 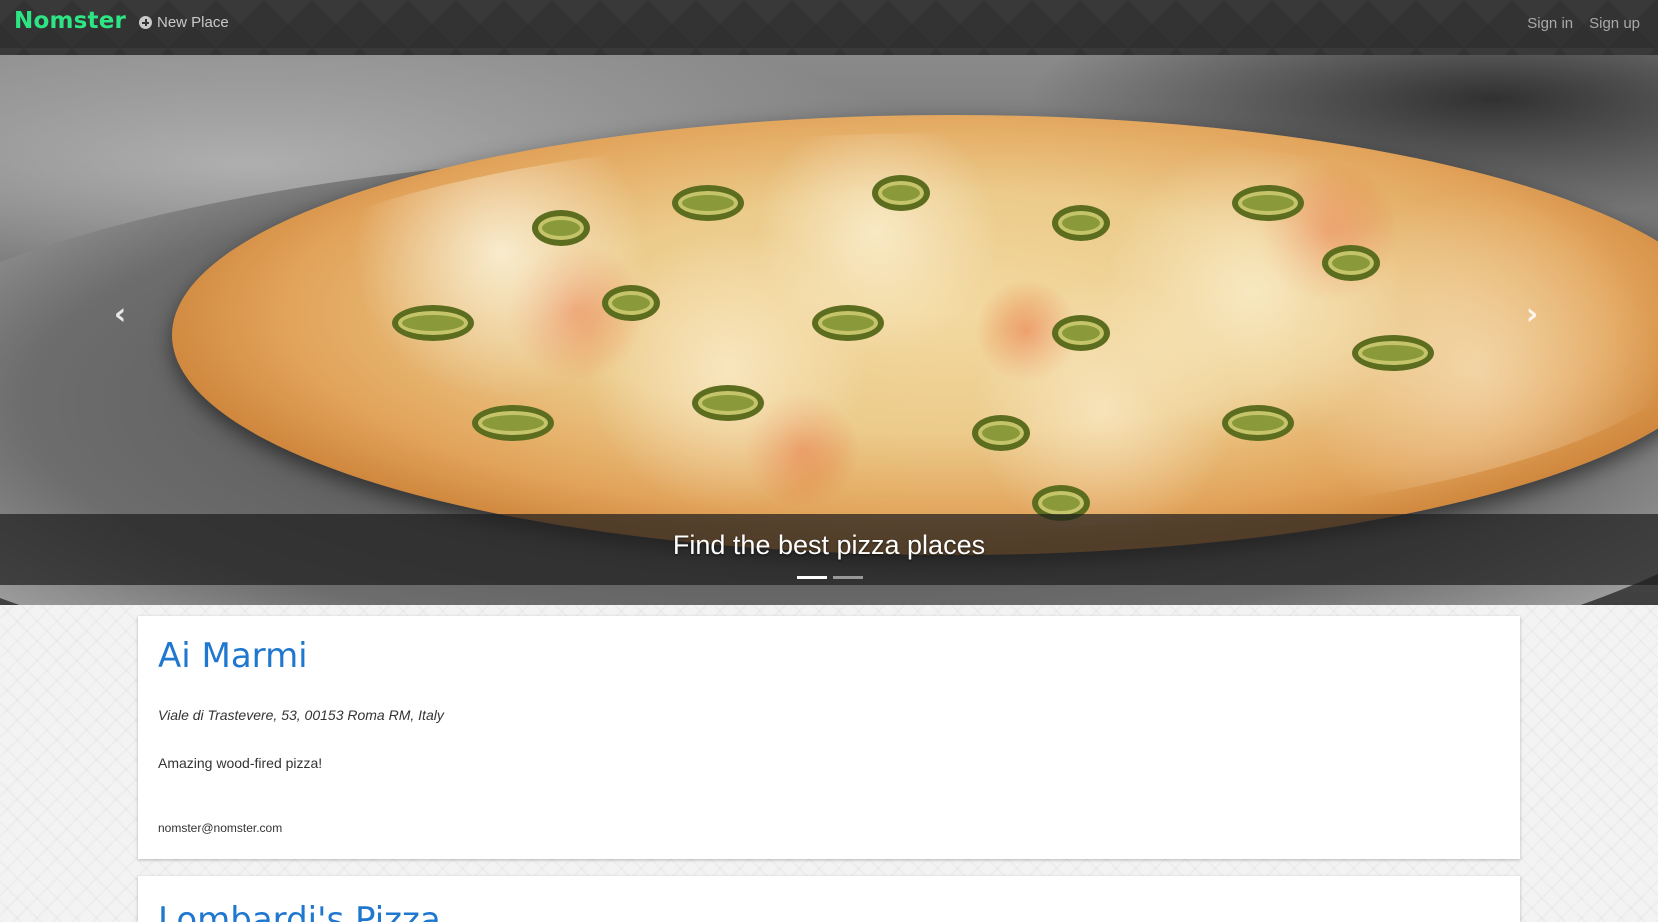 What do you see at coordinates (220, 828) in the screenshot?
I see `place-owner-email: nomster@nomster.com` at bounding box center [220, 828].